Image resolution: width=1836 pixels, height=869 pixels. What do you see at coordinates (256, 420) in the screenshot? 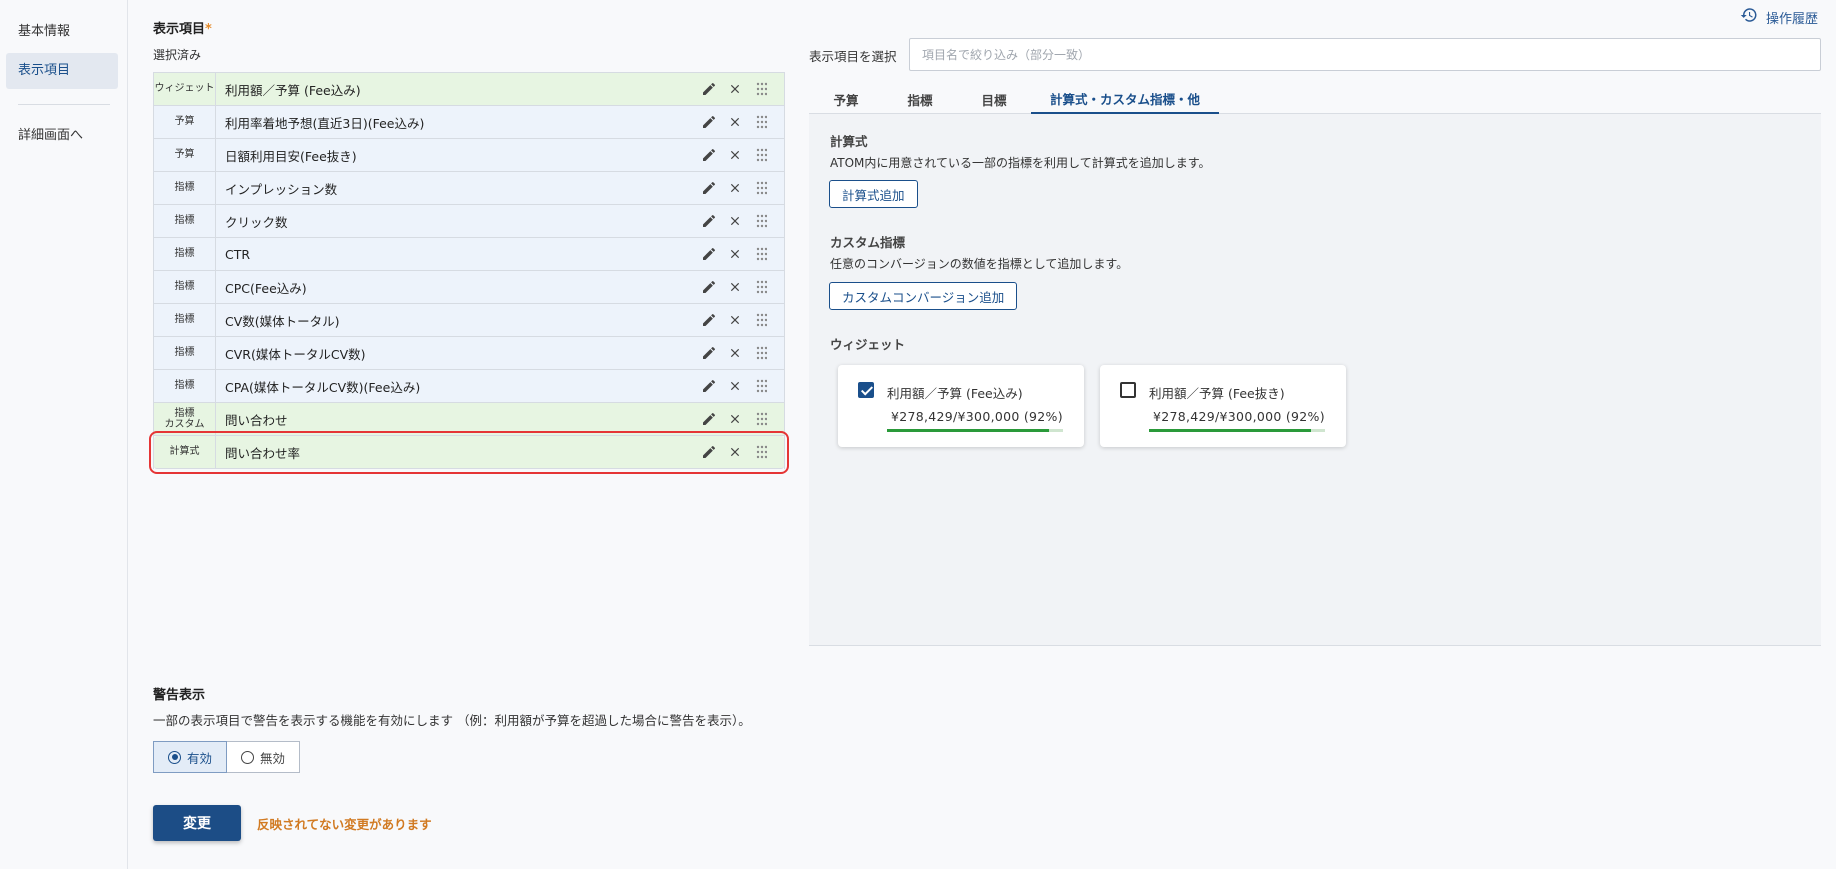
I see `item-label: 問い合わせ` at bounding box center [256, 420].